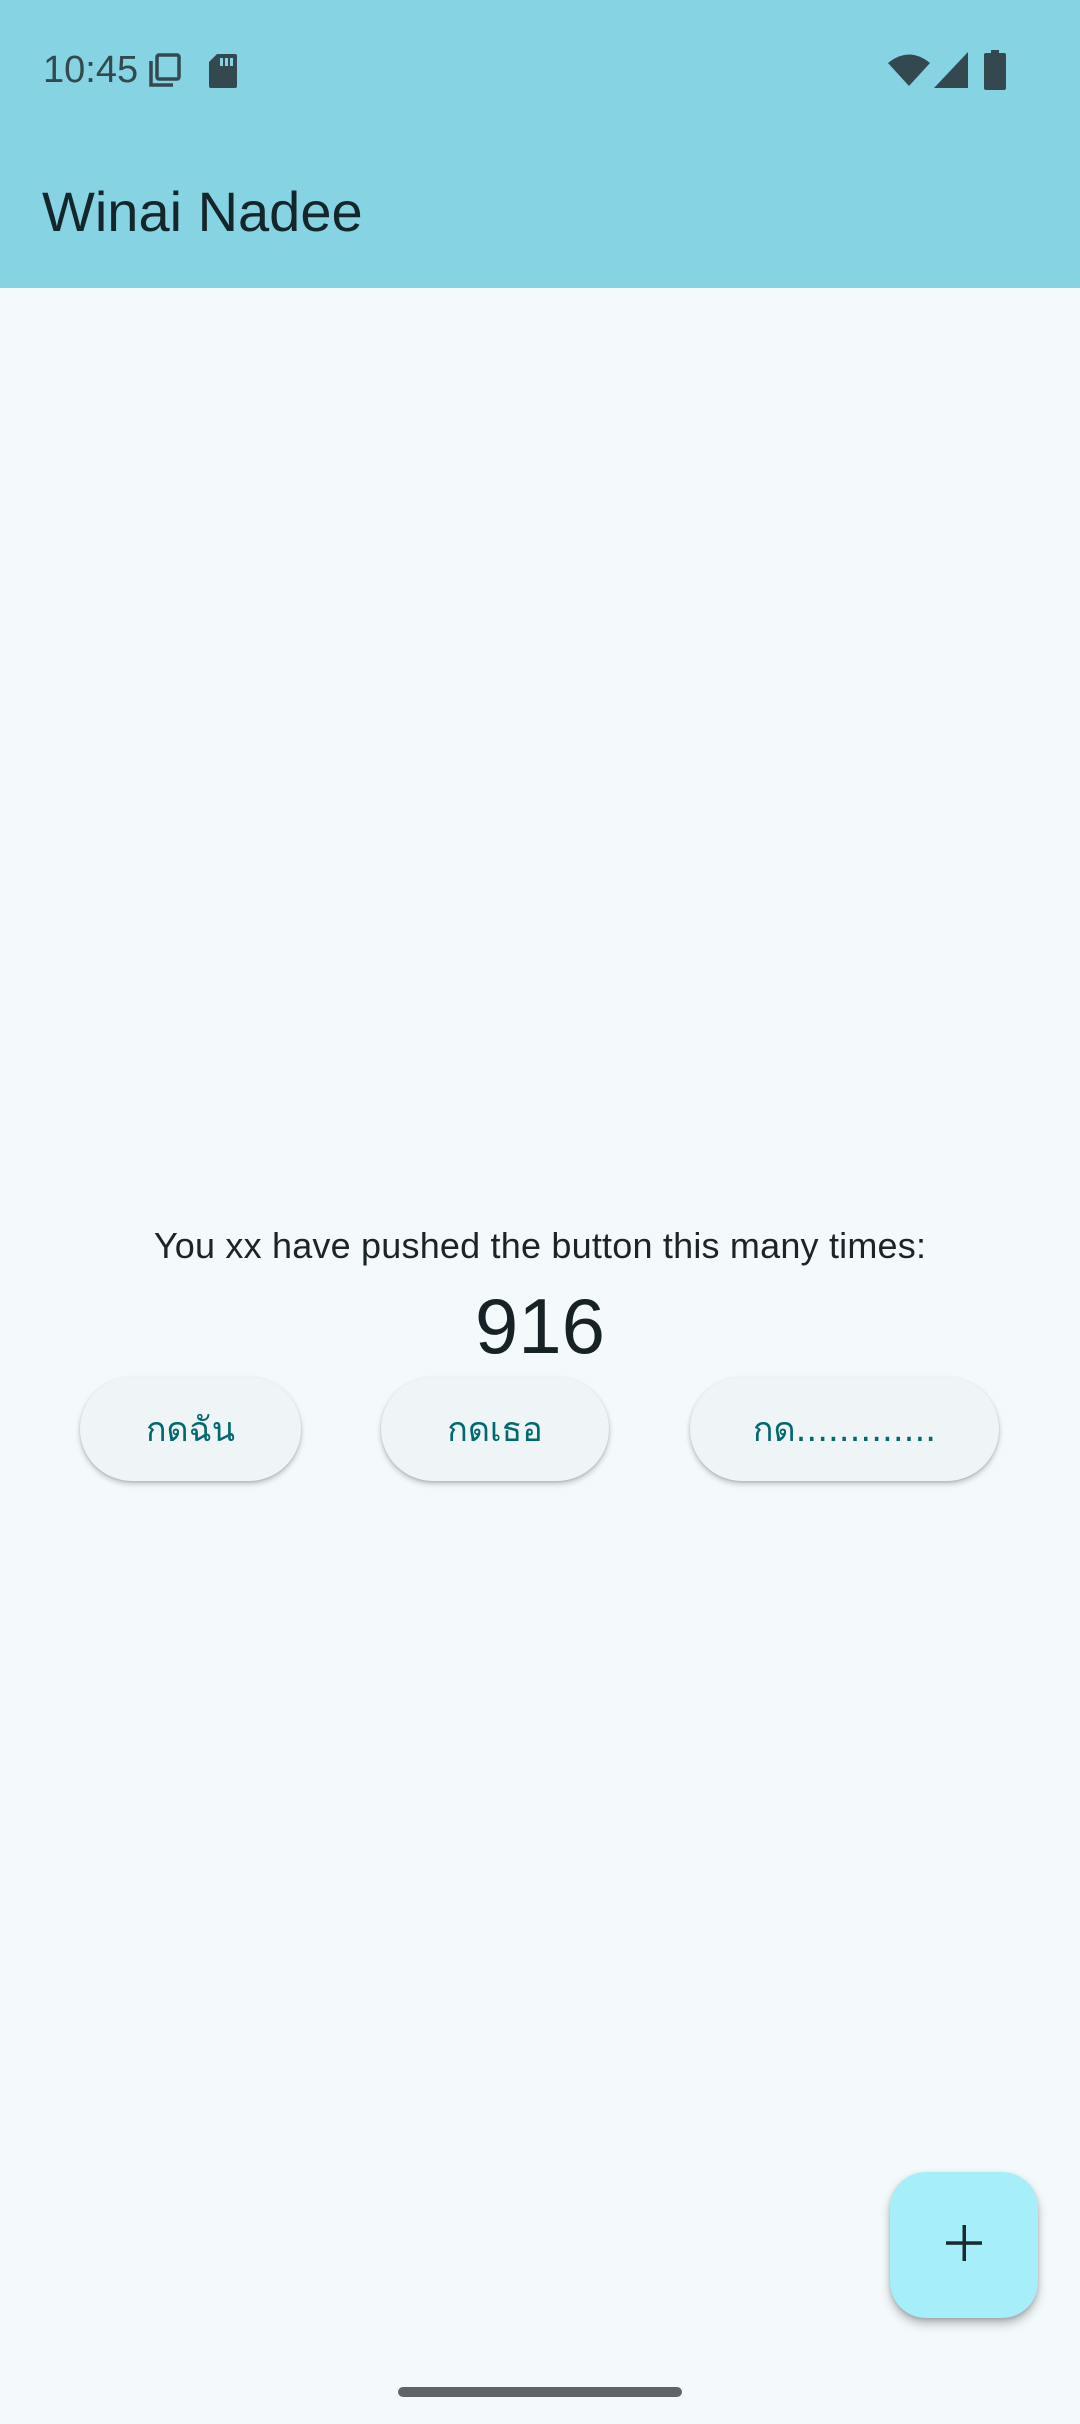  What do you see at coordinates (202, 211) in the screenshot?
I see `page-title: Winai Nadee` at bounding box center [202, 211].